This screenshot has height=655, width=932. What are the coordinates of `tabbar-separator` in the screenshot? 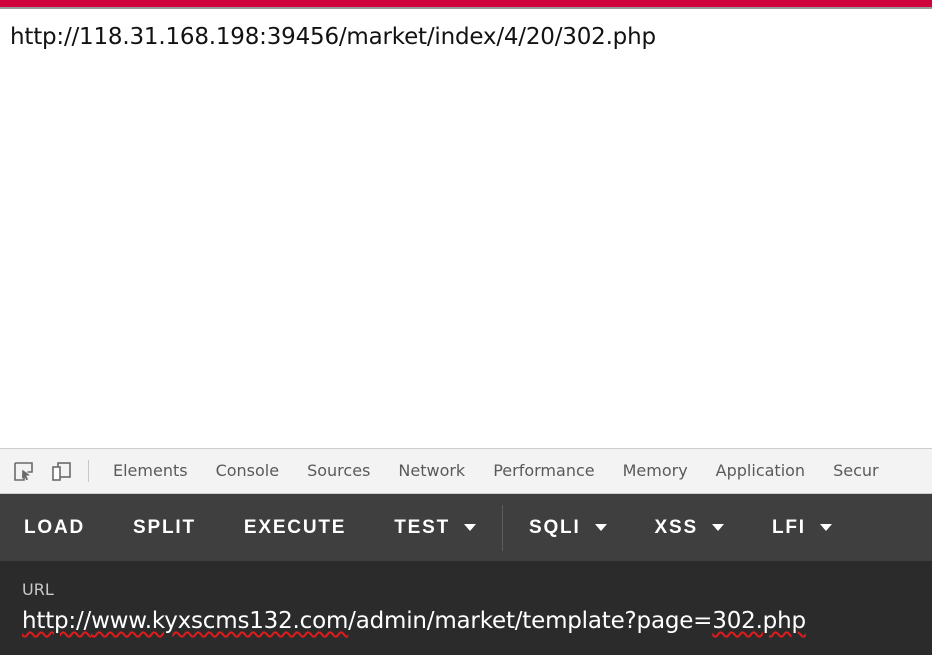 It's located at (88, 471).